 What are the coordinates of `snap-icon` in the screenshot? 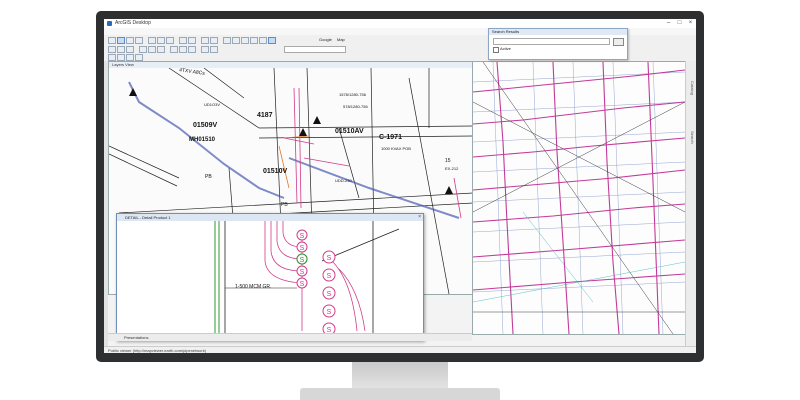 It's located at (214, 49).